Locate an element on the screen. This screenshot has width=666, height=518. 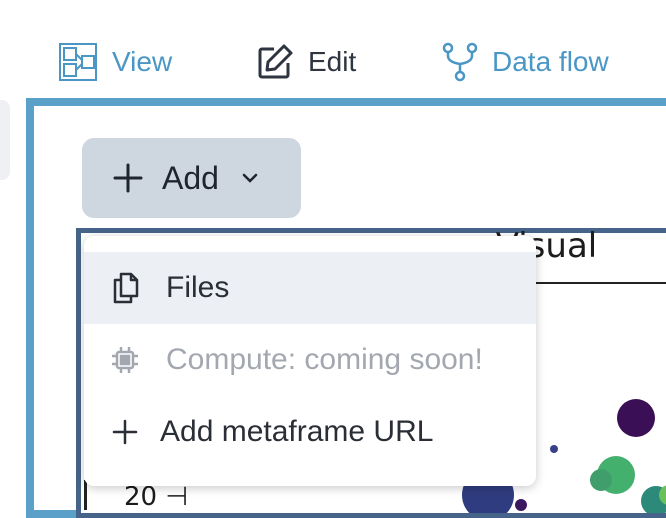
add-button-label: Add is located at coordinates (190, 177).